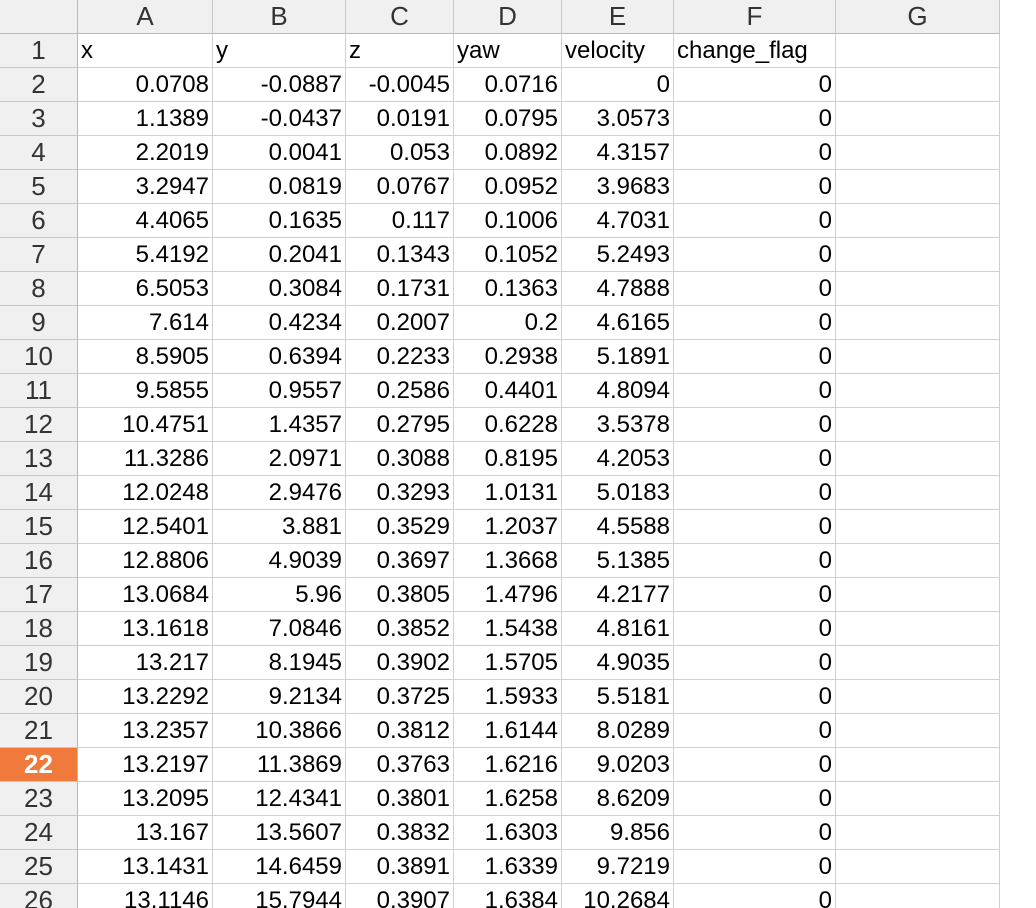 This screenshot has height=908, width=1036. Describe the element at coordinates (145, 527) in the screenshot. I see `cell-a15: 12.5401` at that location.